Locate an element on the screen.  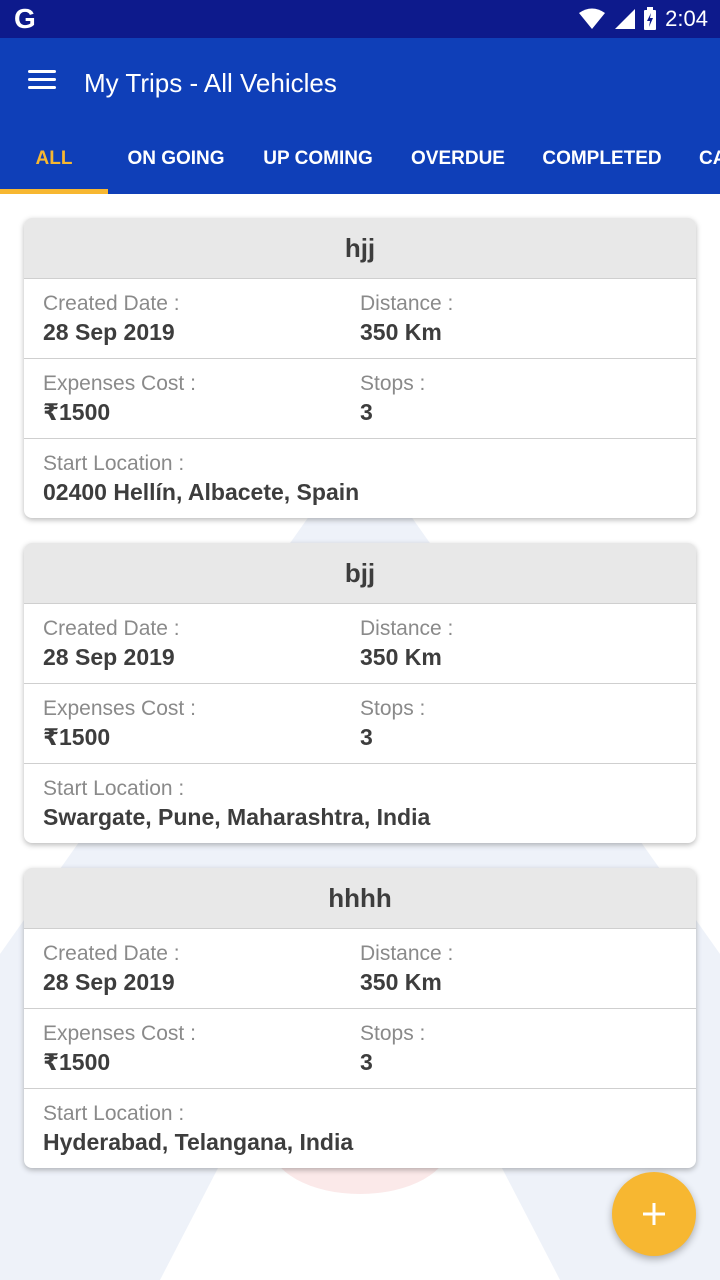
google-icon: G is located at coordinates (25, 18).